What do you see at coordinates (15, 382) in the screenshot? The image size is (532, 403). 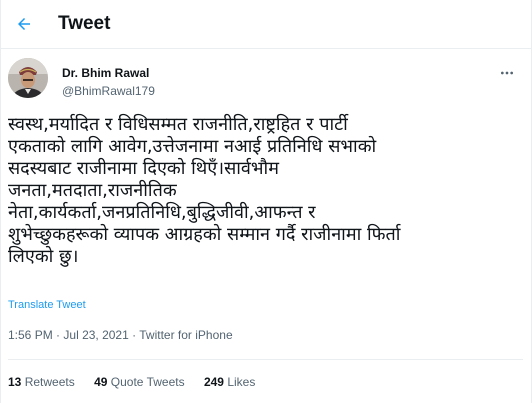 I see `retweets-count: 13` at bounding box center [15, 382].